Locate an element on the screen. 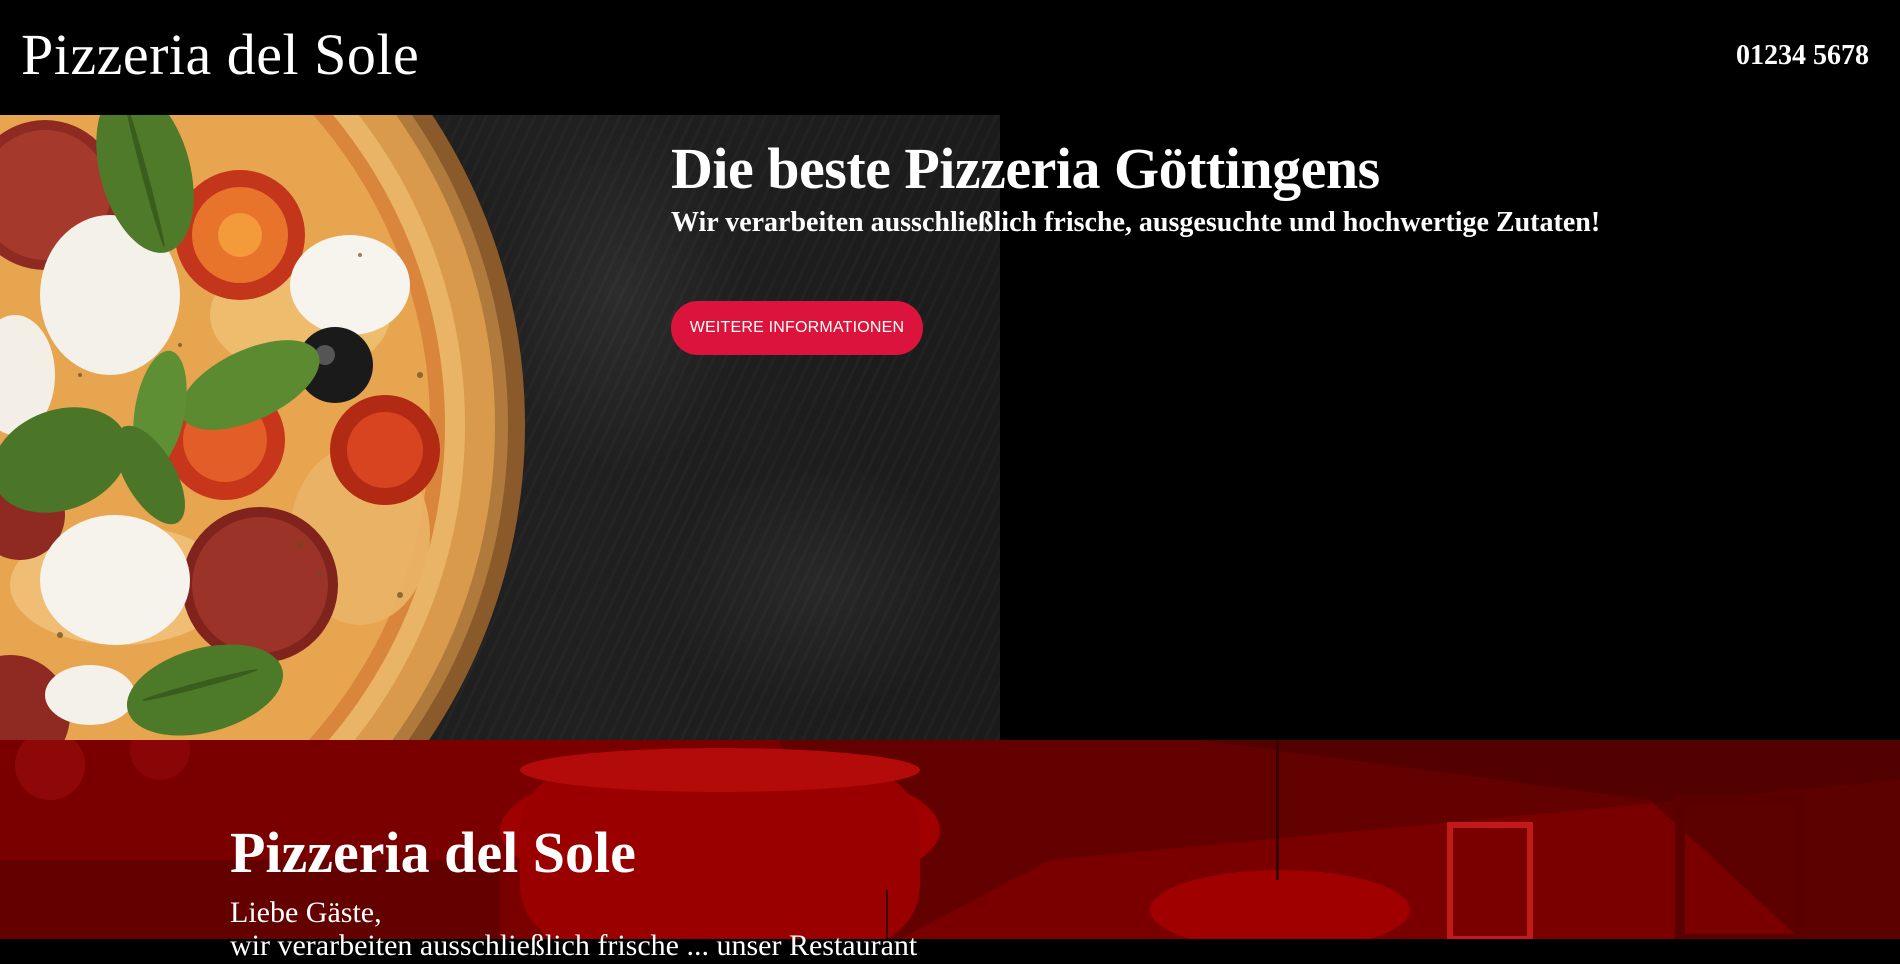 Image resolution: width=1900 pixels, height=964 pixels. about-greeting: Liebe Gäste, is located at coordinates (306, 912).